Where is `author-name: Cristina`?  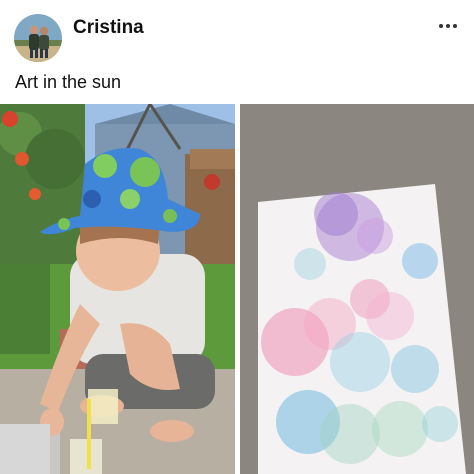
author-name: Cristina is located at coordinates (108, 28).